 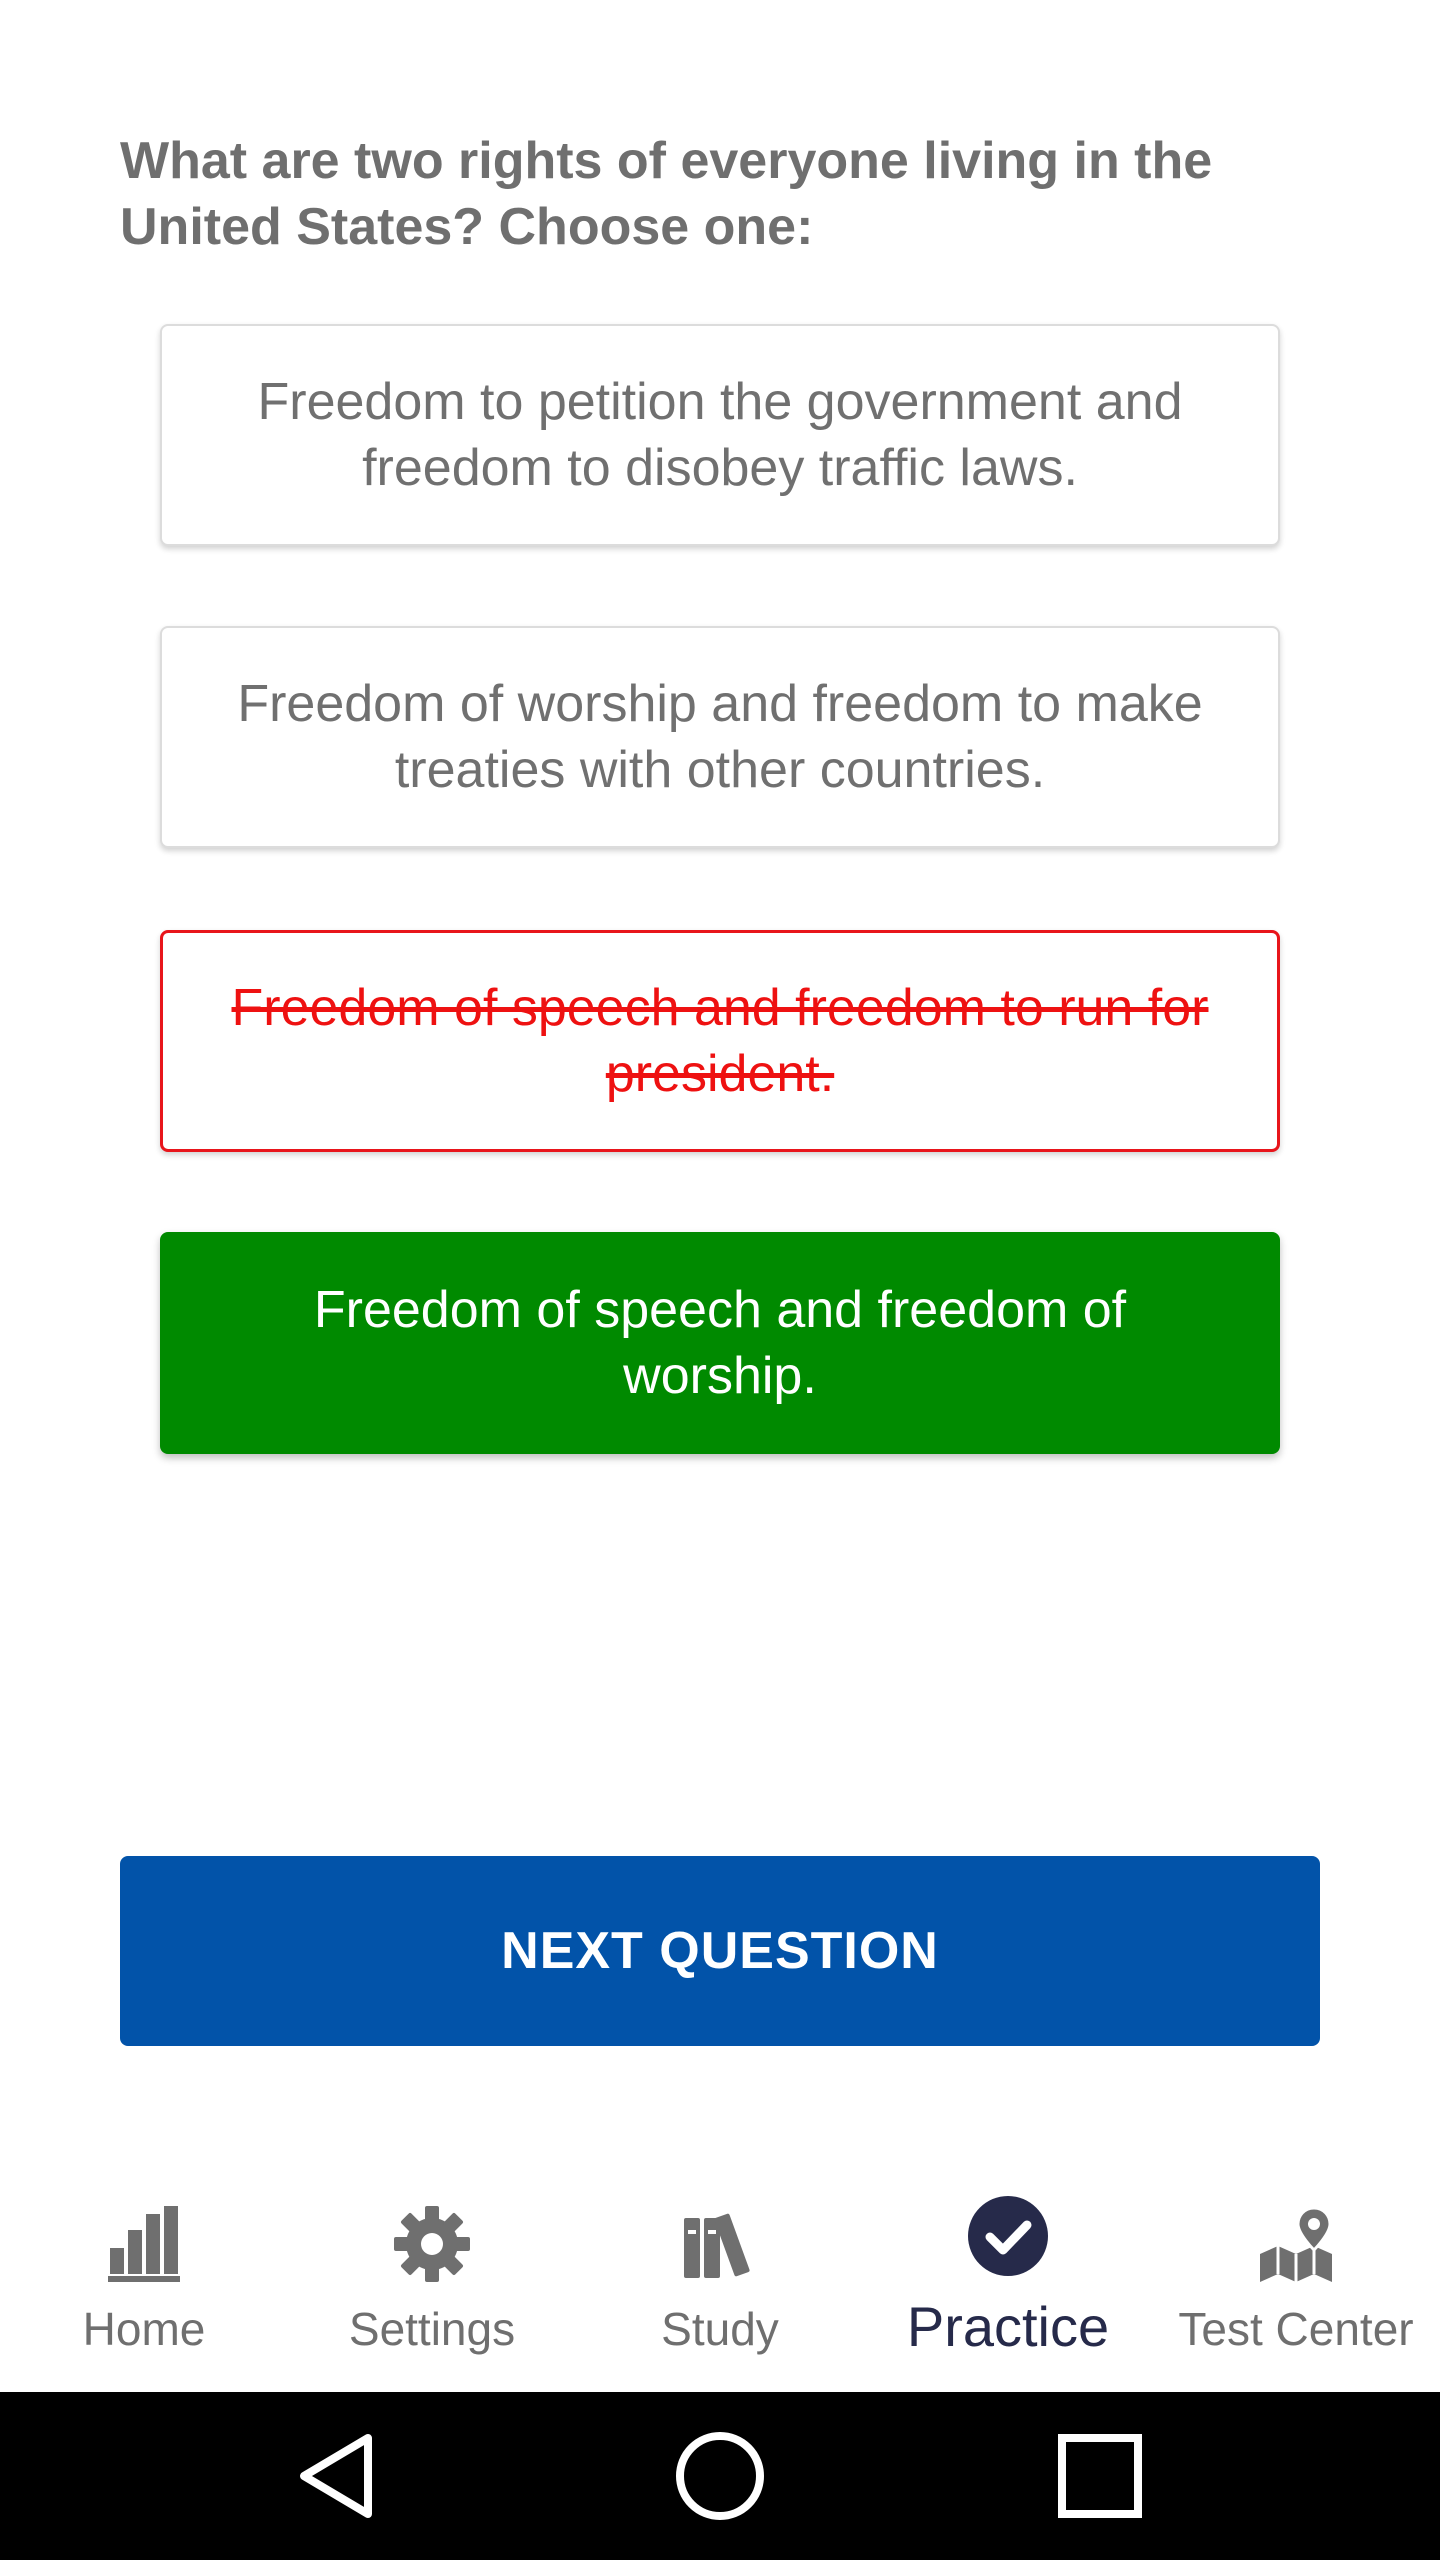 I want to click on back-icon, so click(x=340, y=2476).